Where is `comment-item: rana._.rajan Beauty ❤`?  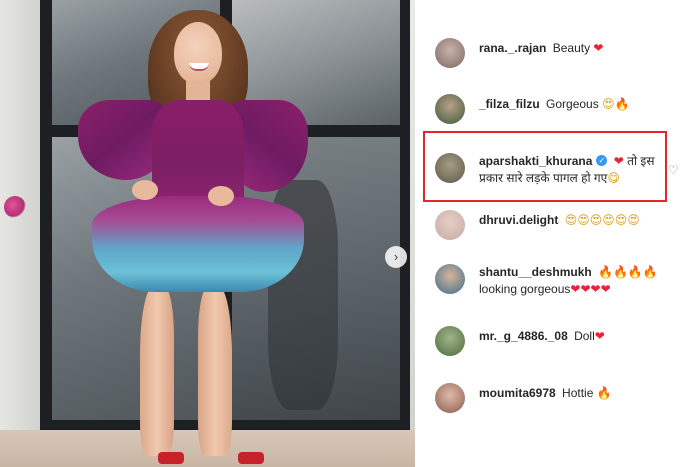
comment-item: rana._.rajan Beauty ❤ is located at coordinates (560, 53).